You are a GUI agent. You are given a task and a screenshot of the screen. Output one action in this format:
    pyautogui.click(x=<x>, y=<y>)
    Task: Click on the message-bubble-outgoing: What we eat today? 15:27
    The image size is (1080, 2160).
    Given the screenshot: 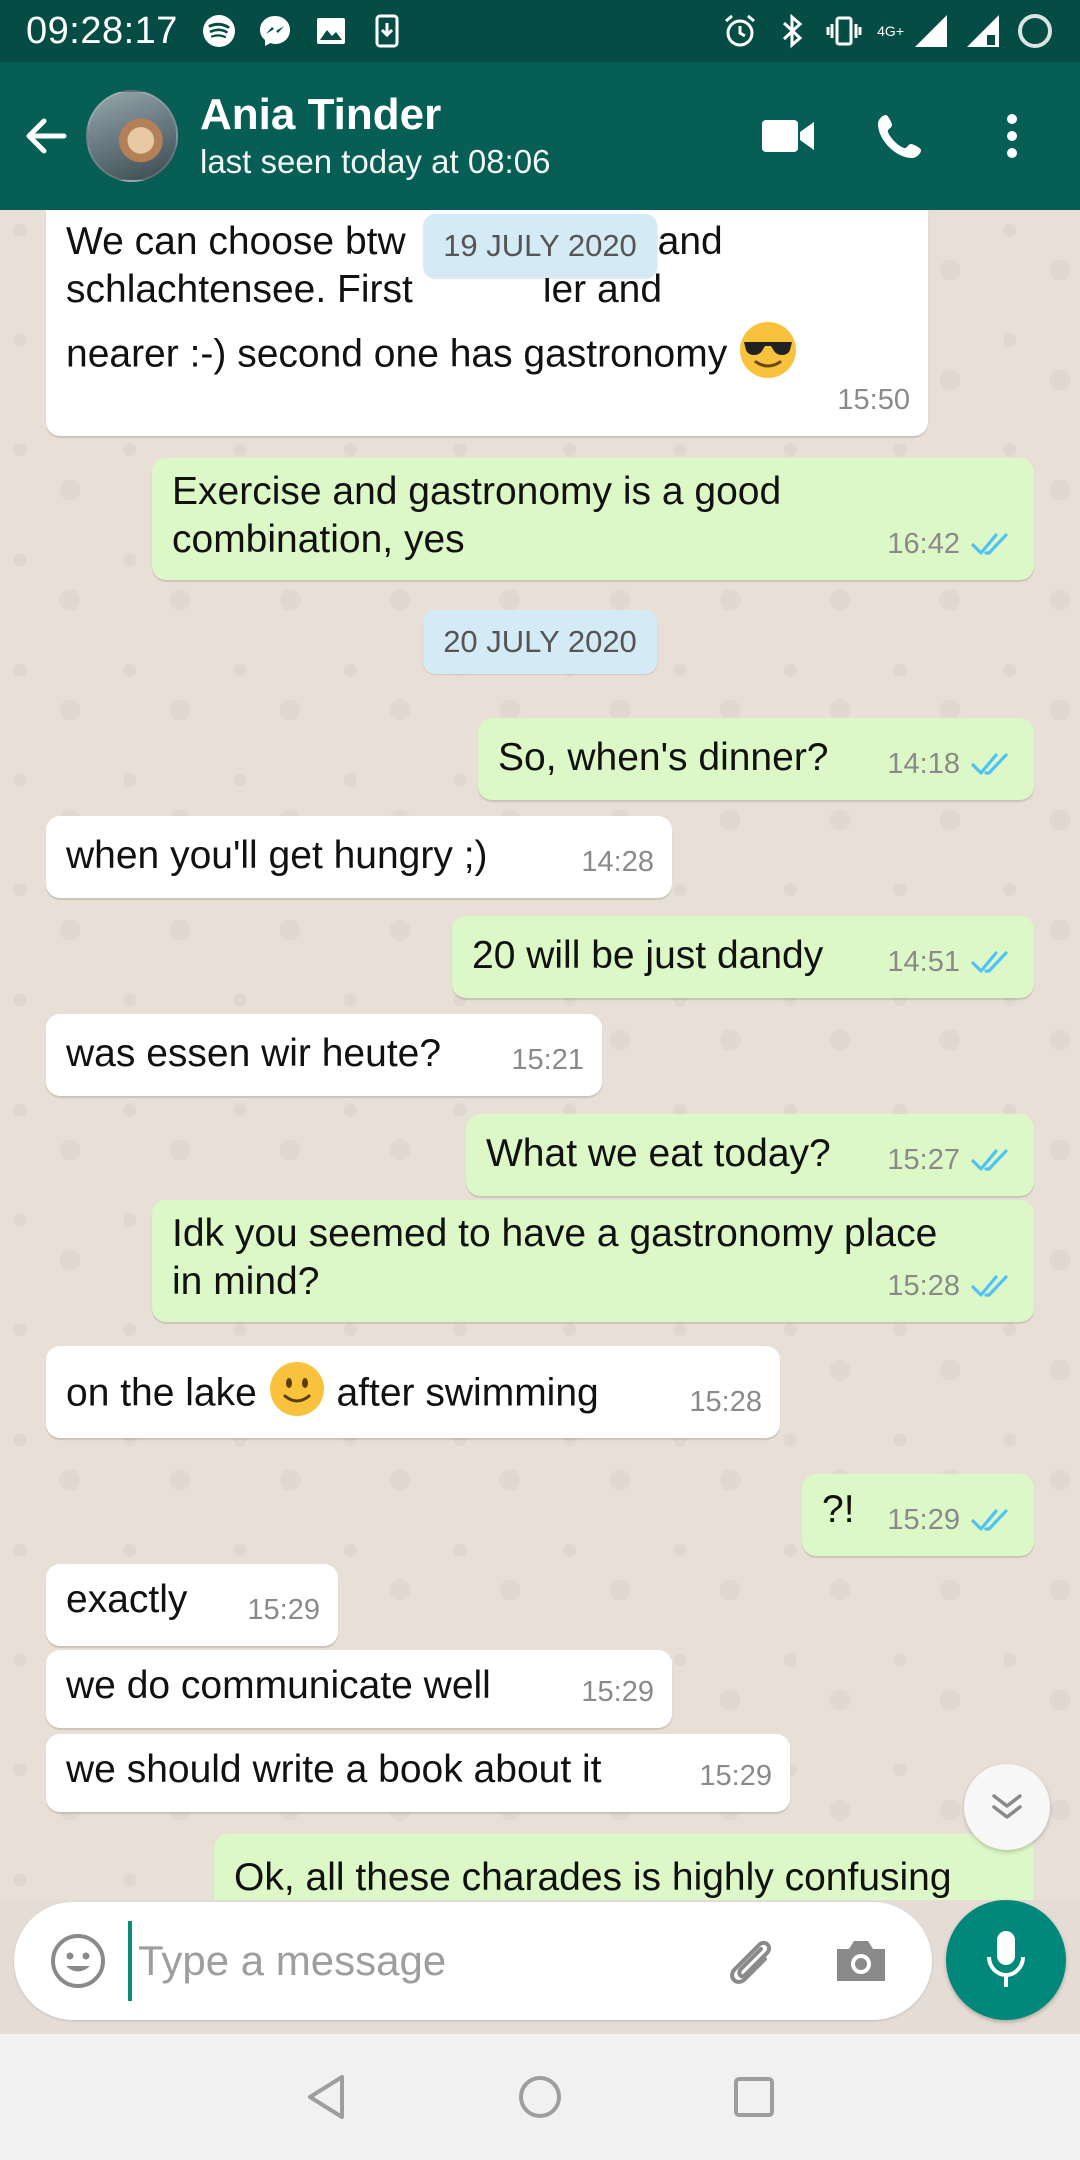 What is the action you would take?
    pyautogui.click(x=750, y=1155)
    